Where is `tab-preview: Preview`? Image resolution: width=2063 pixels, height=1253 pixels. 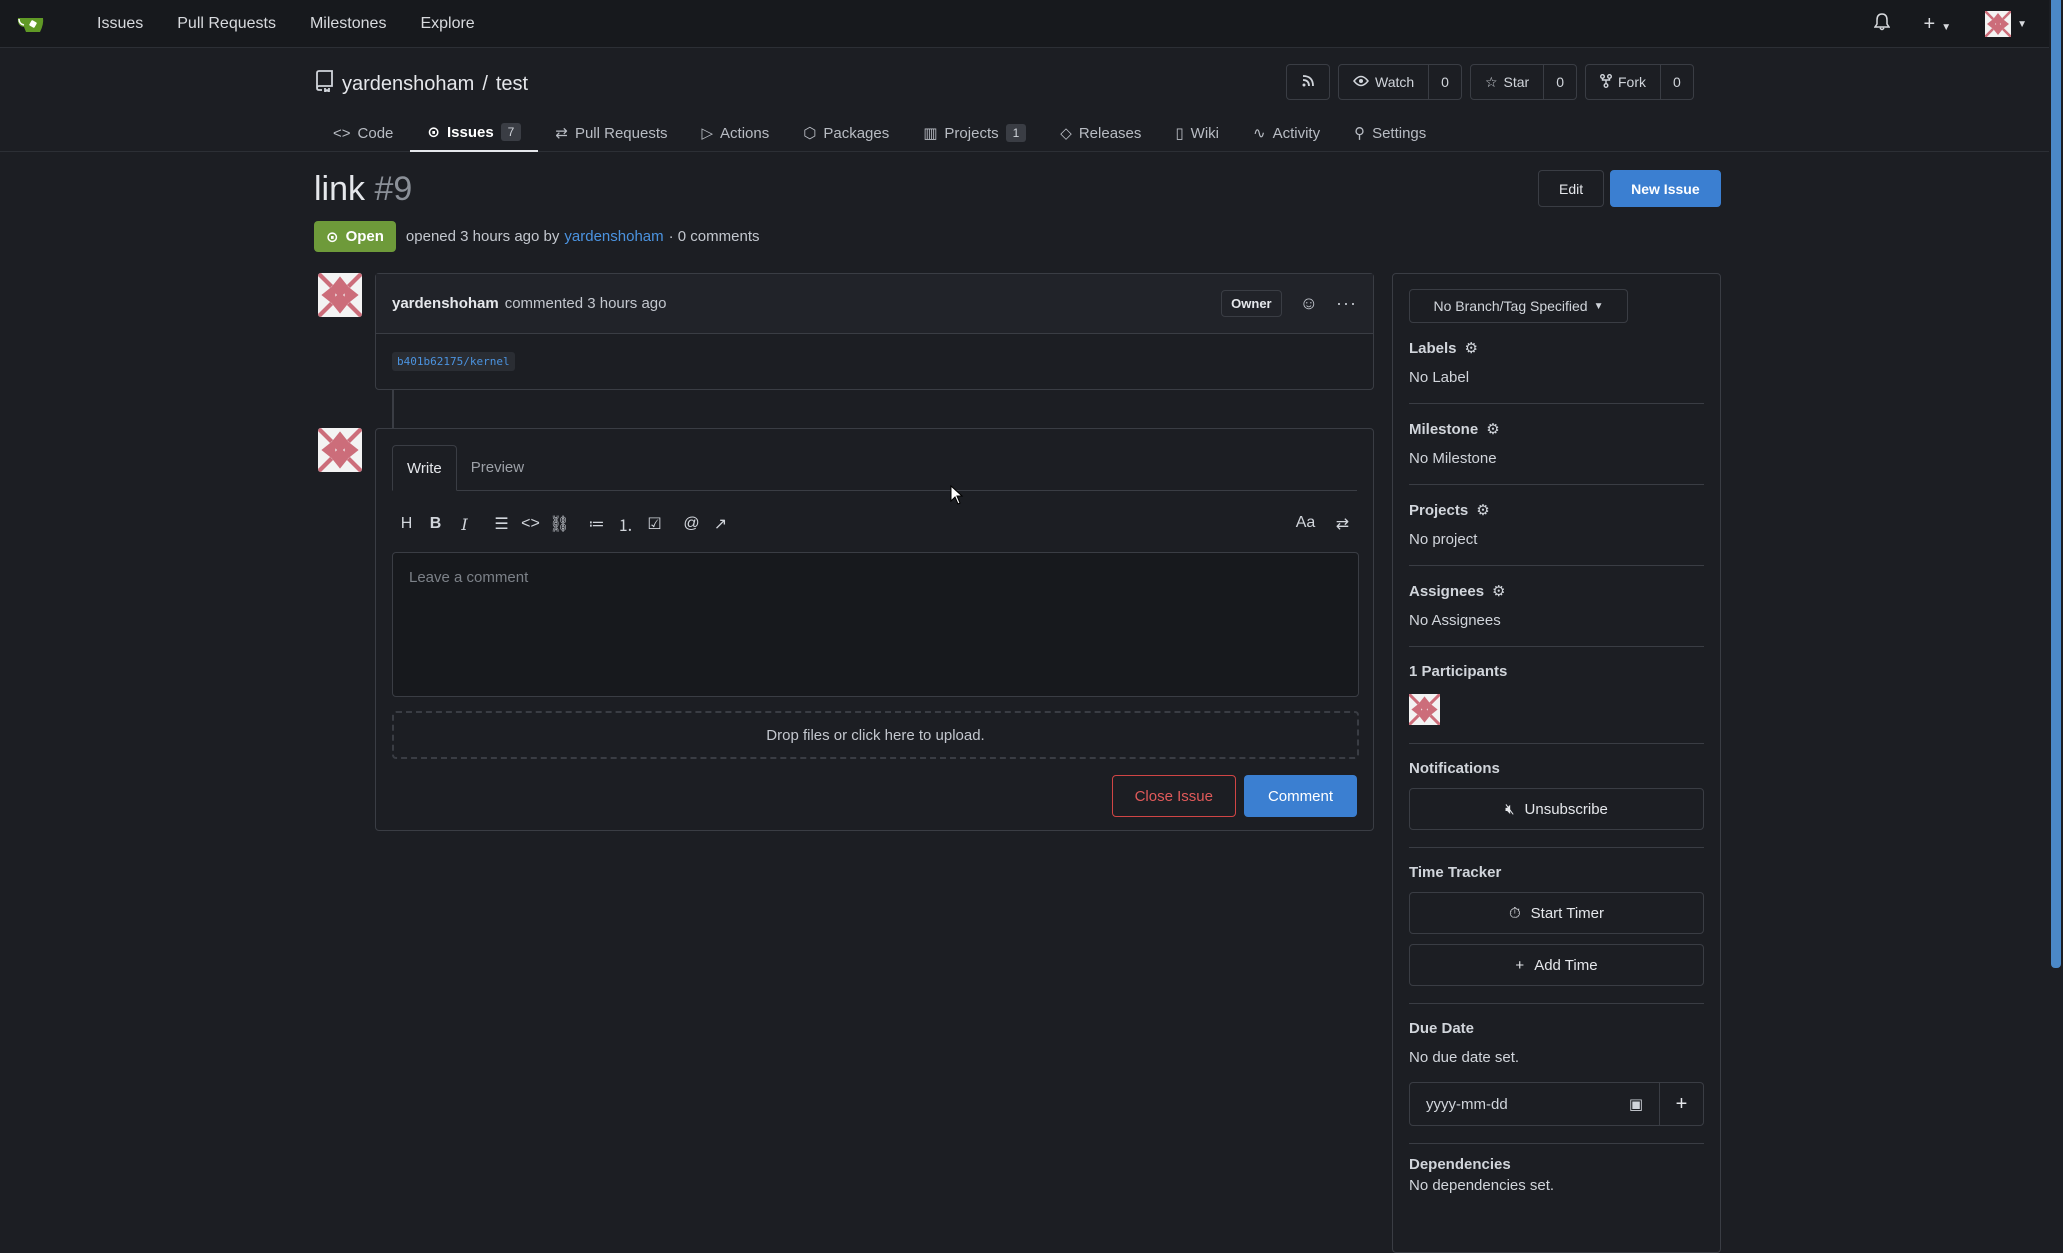
tab-preview: Preview is located at coordinates (497, 467).